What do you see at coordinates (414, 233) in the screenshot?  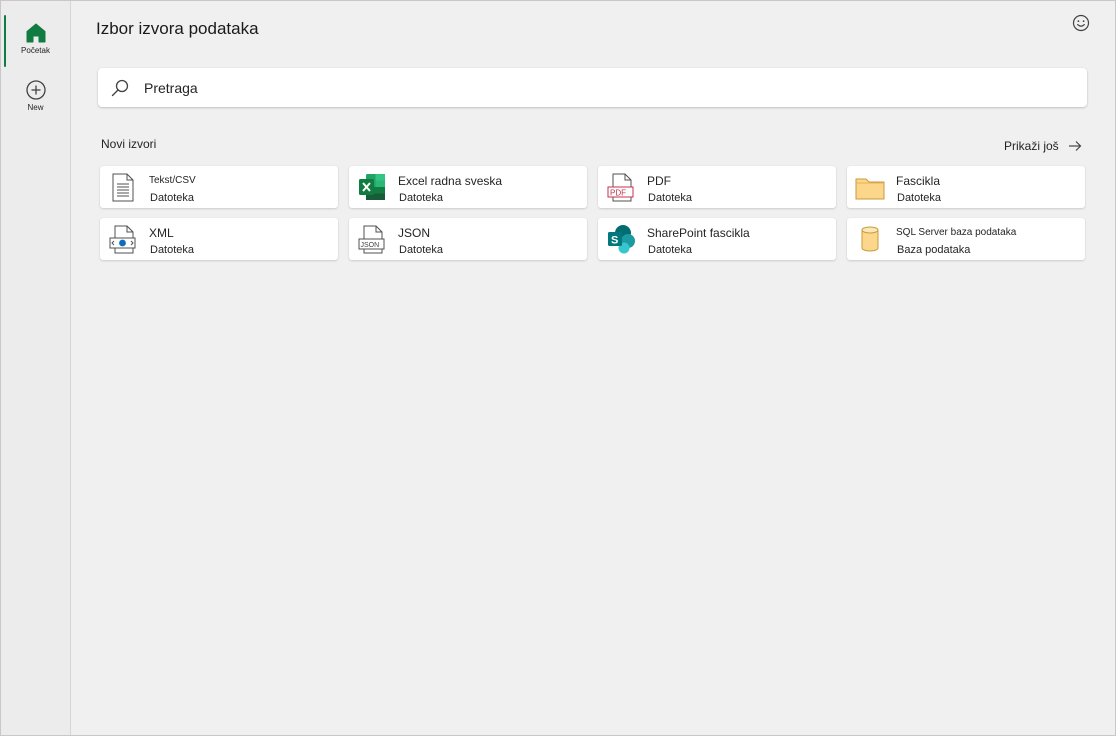 I see `source-name: JSON` at bounding box center [414, 233].